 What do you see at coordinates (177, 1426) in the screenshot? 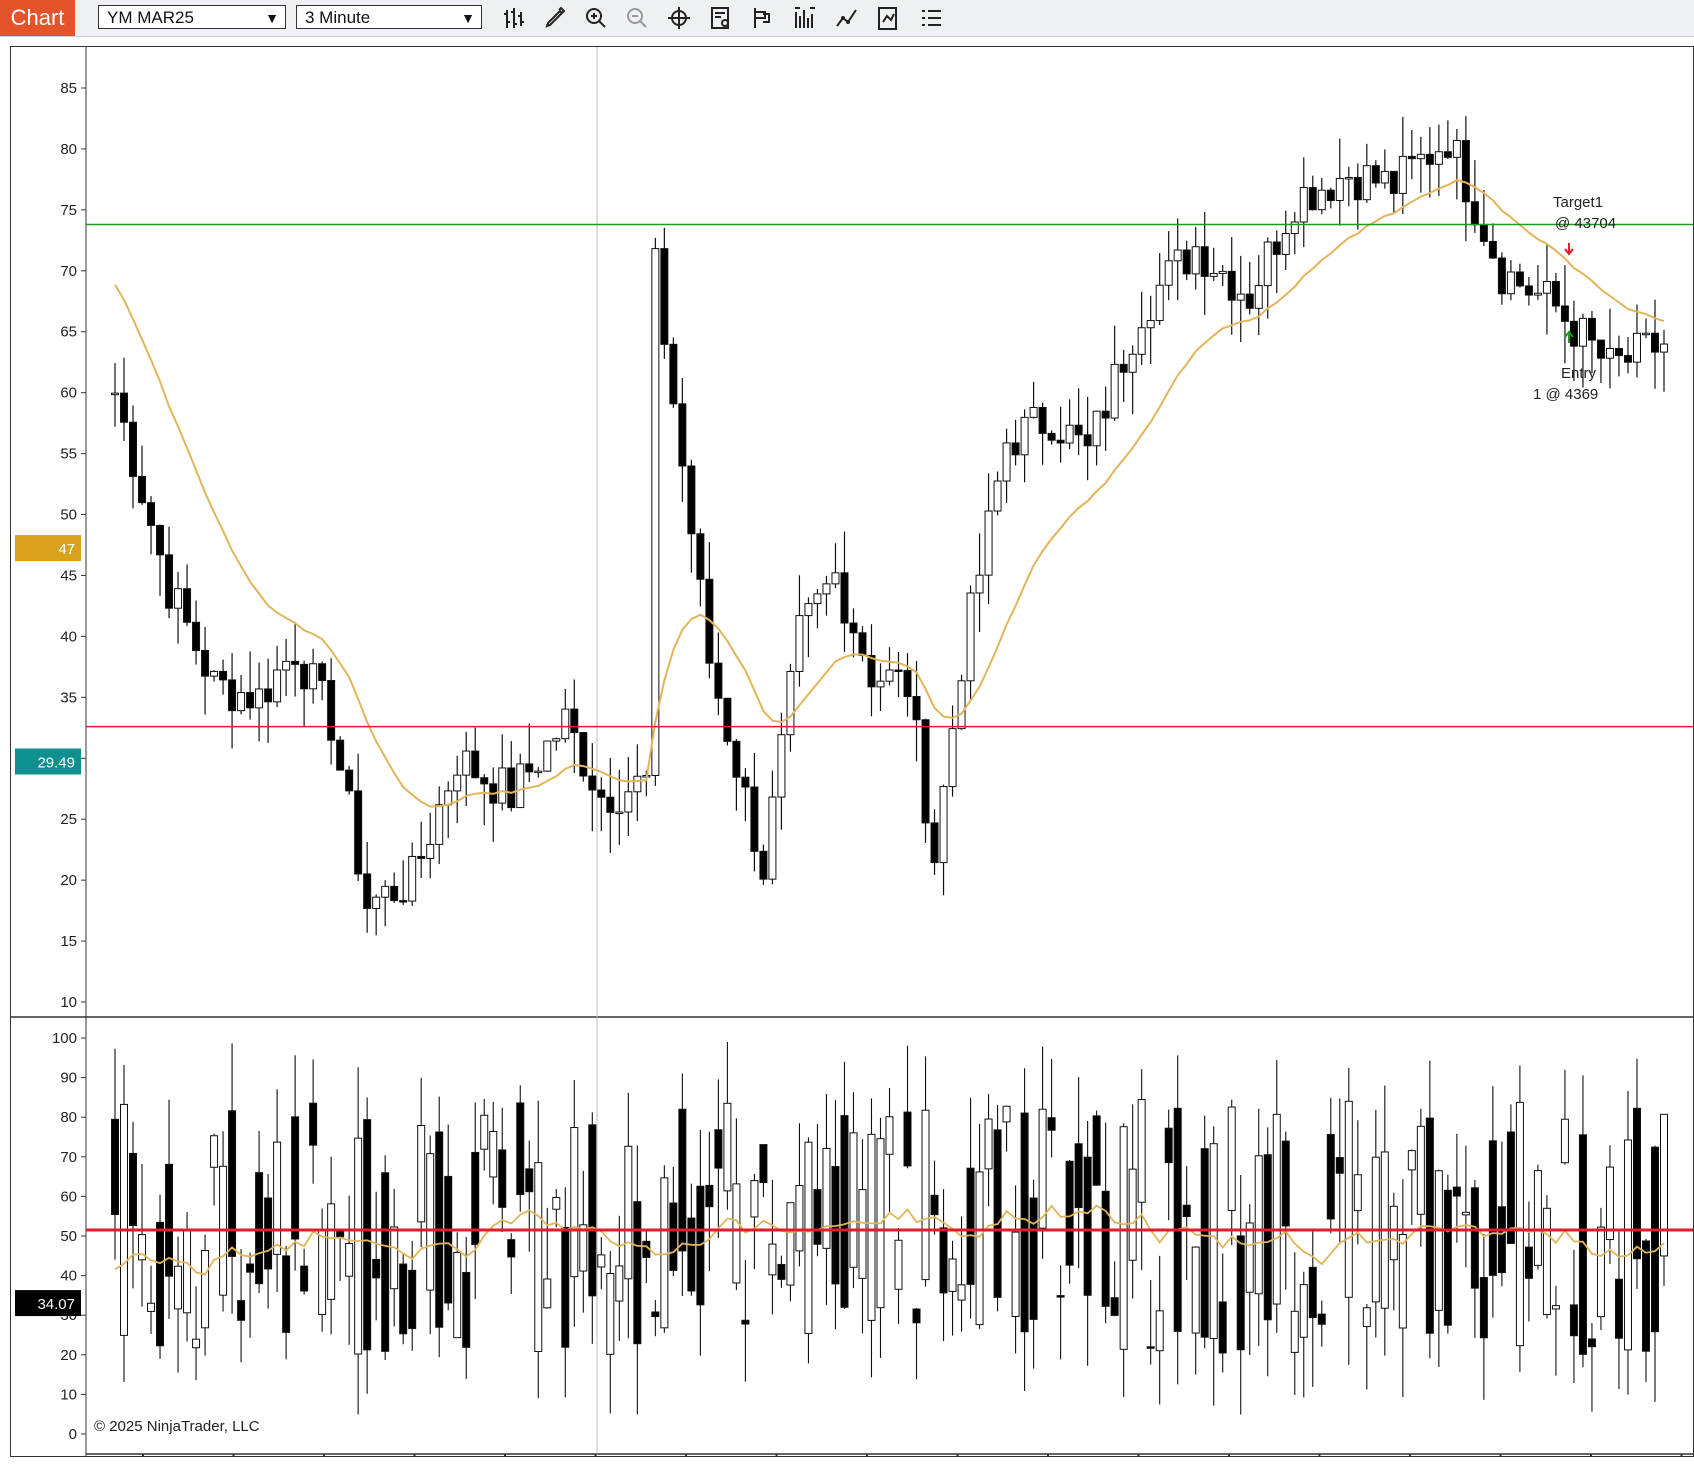
I see `copyright-text: © 2025 NinjaTrader, LLC` at bounding box center [177, 1426].